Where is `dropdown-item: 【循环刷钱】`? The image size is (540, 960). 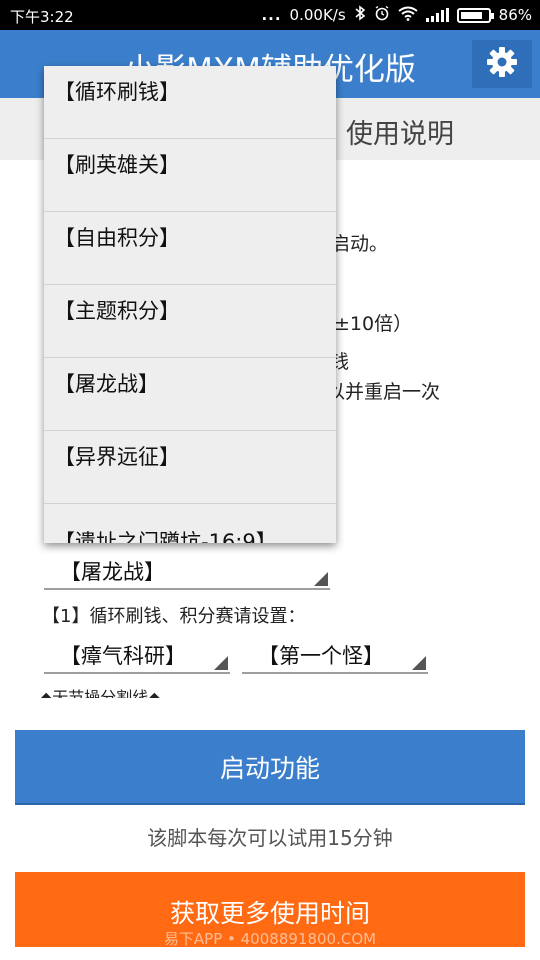 dropdown-item: 【循环刷钱】 is located at coordinates (190, 102).